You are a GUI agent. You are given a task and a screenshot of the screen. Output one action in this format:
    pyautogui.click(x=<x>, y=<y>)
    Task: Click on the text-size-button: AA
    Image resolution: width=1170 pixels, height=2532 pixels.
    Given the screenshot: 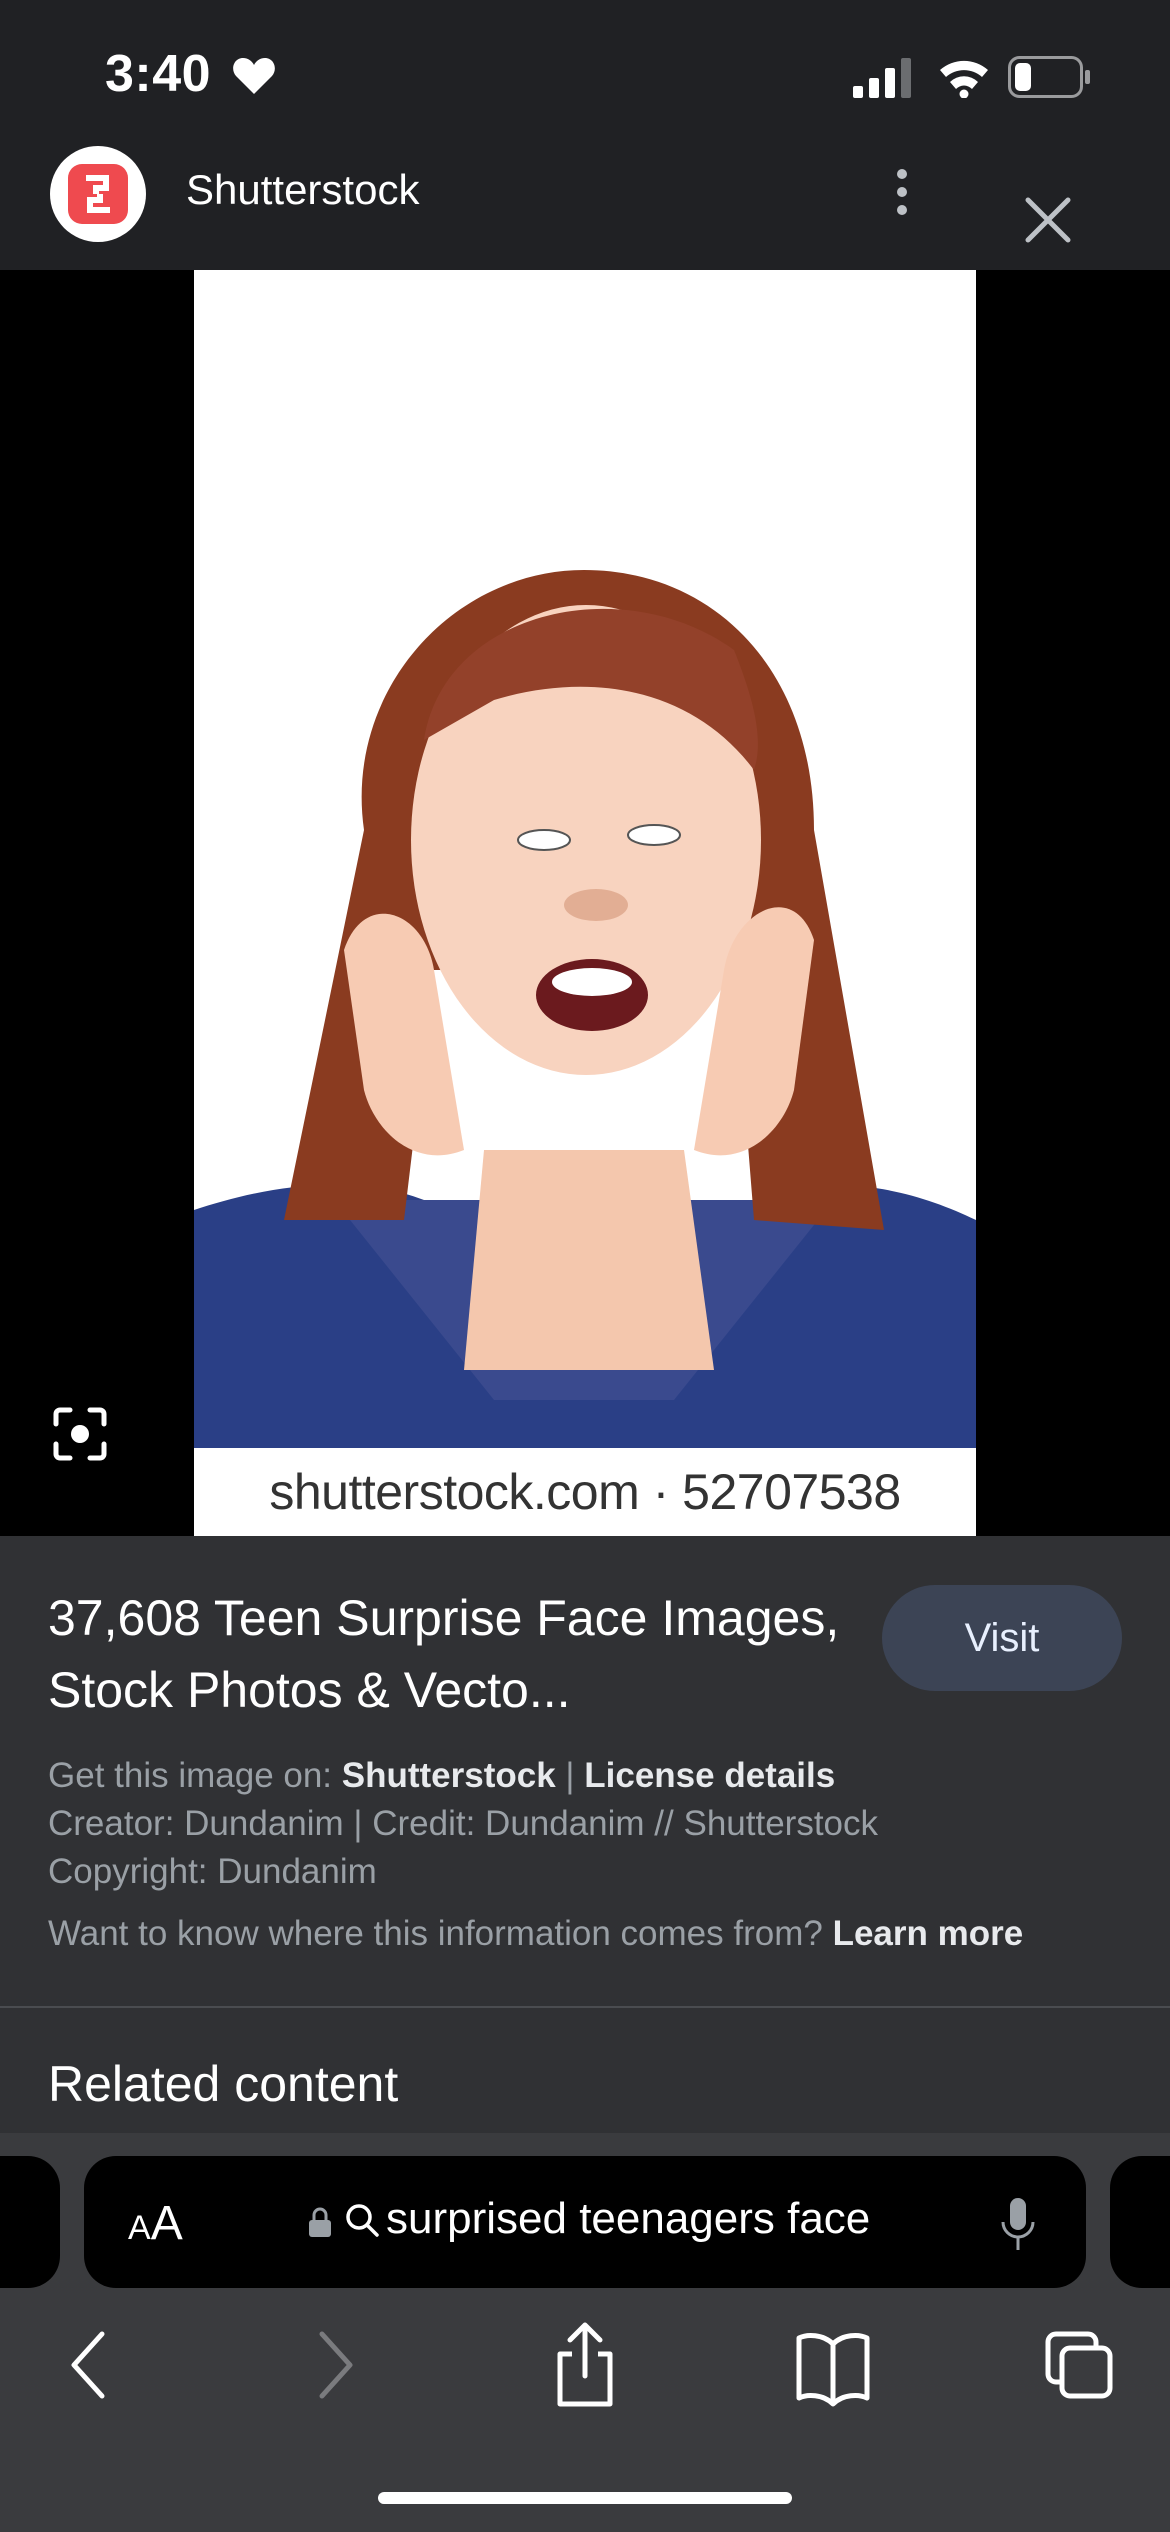 What is the action you would take?
    pyautogui.click(x=155, y=2223)
    